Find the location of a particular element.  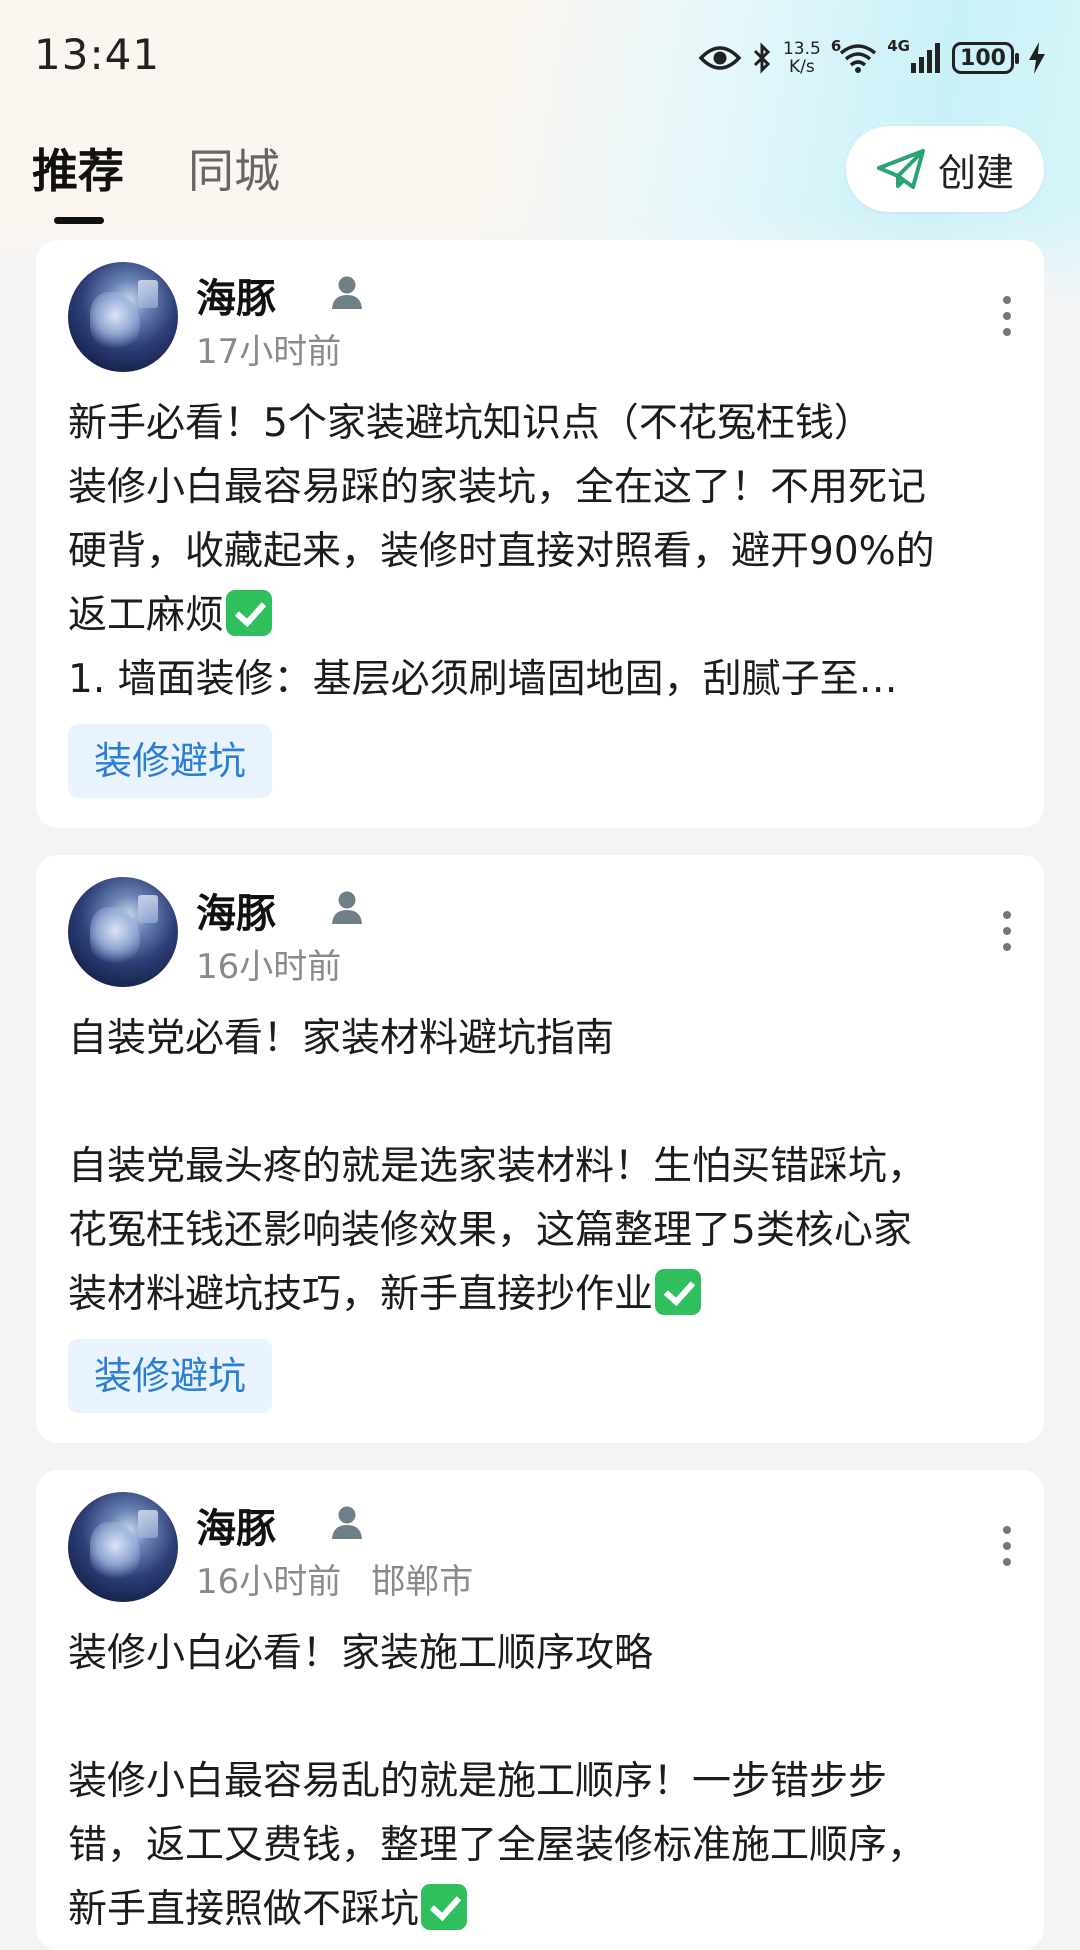

post-meta: 16小时前 邯郸市 is located at coordinates (334, 1578).